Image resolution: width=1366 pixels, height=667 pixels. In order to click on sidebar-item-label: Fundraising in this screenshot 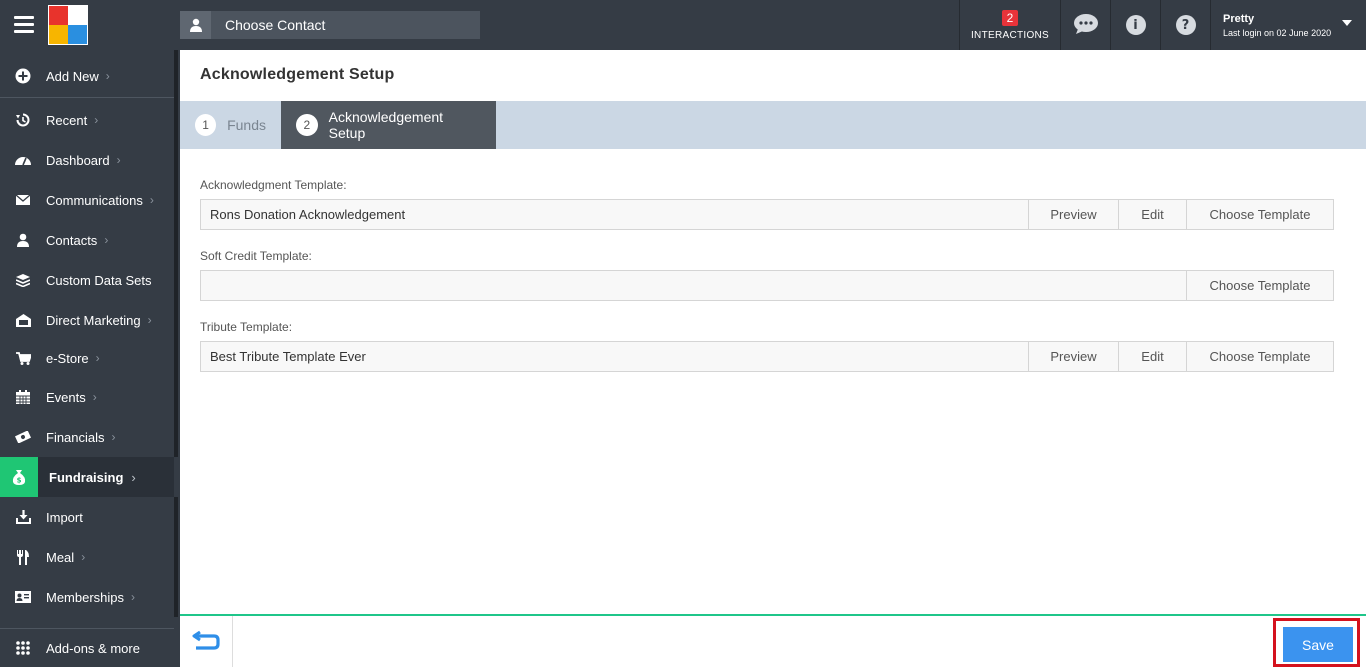, I will do `click(86, 477)`.